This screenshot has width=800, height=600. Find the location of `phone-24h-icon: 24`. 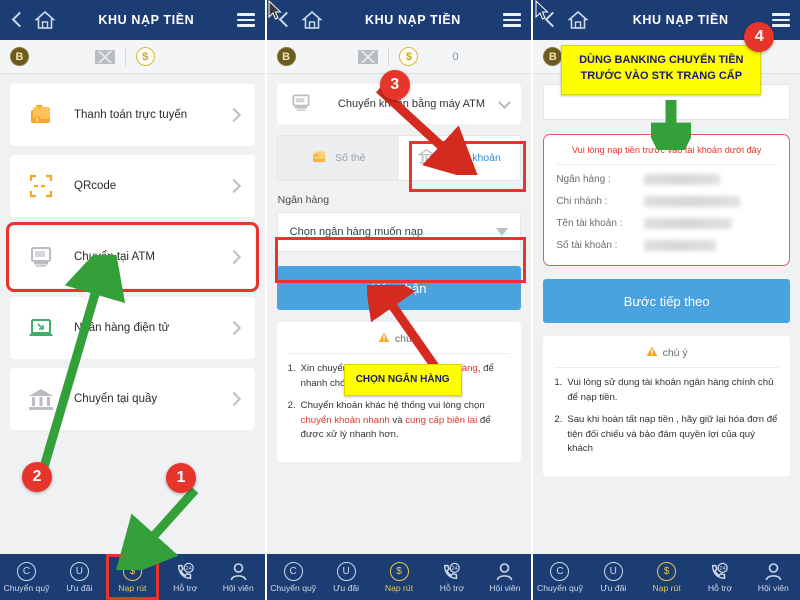

phone-24h-icon: 24 is located at coordinates (185, 571).